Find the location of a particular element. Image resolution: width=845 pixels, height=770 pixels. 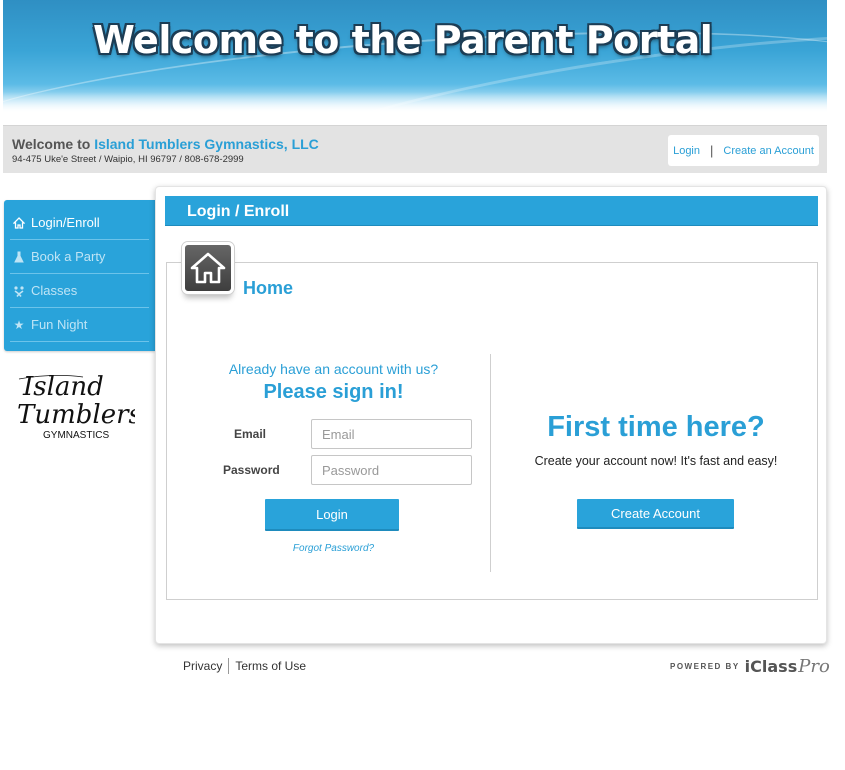

email-field is located at coordinates (391, 434).